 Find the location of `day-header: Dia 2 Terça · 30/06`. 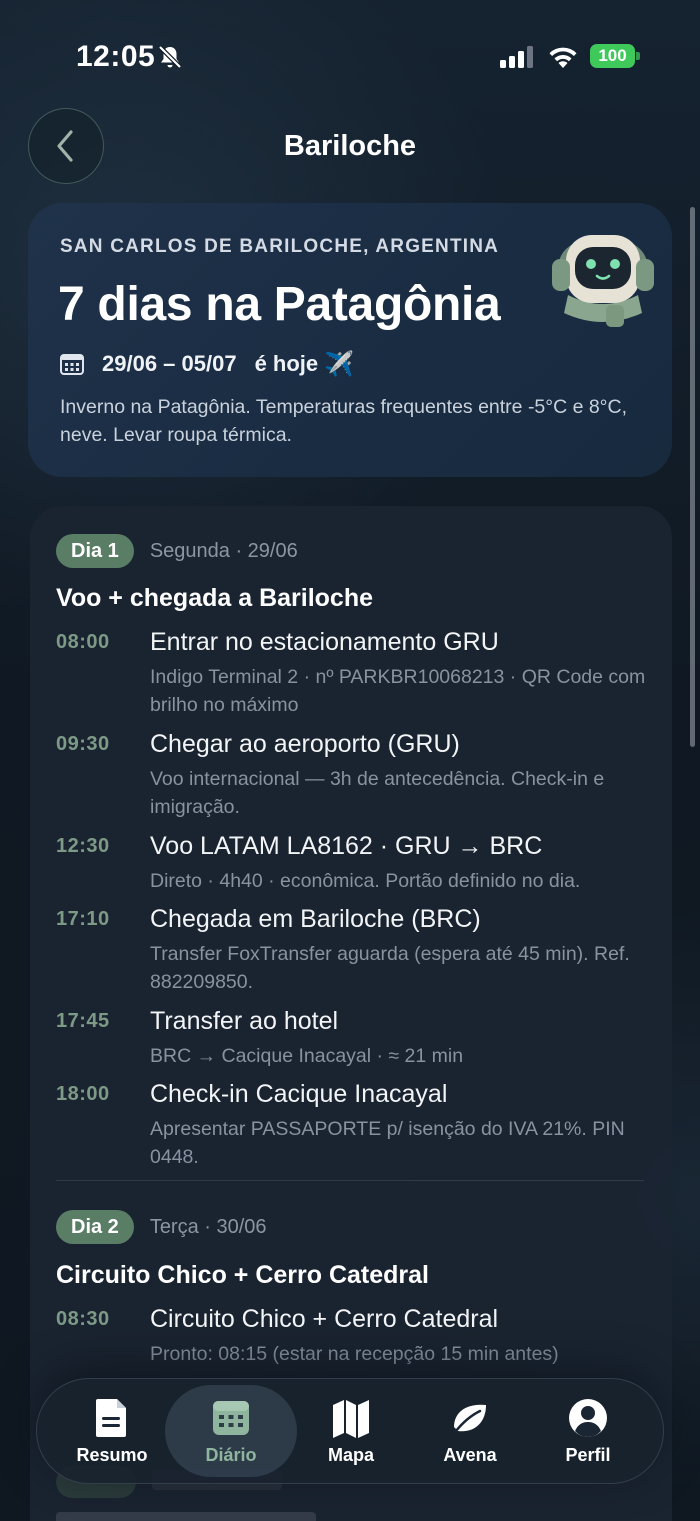

day-header: Dia 2 Terça · 30/06 is located at coordinates (161, 1227).